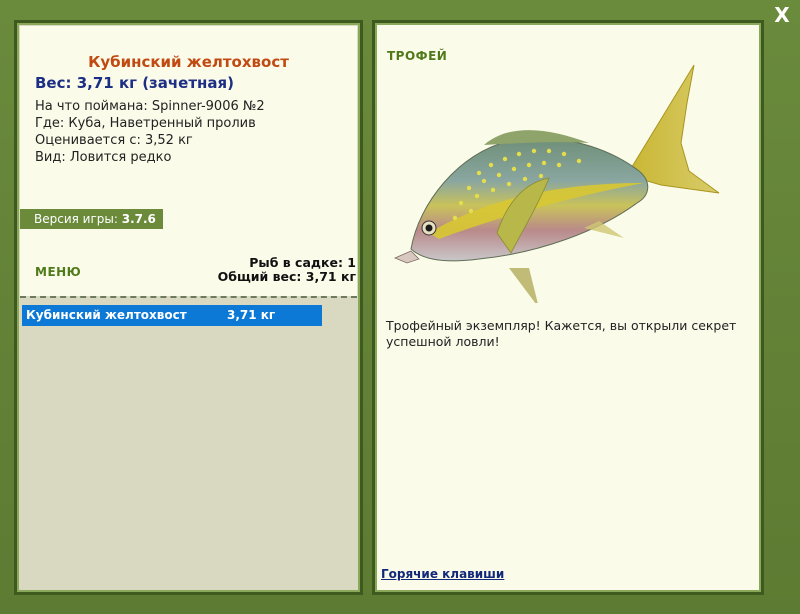  Describe the element at coordinates (442, 574) in the screenshot. I see `hotkeys-link: Горячие клавиши` at that location.